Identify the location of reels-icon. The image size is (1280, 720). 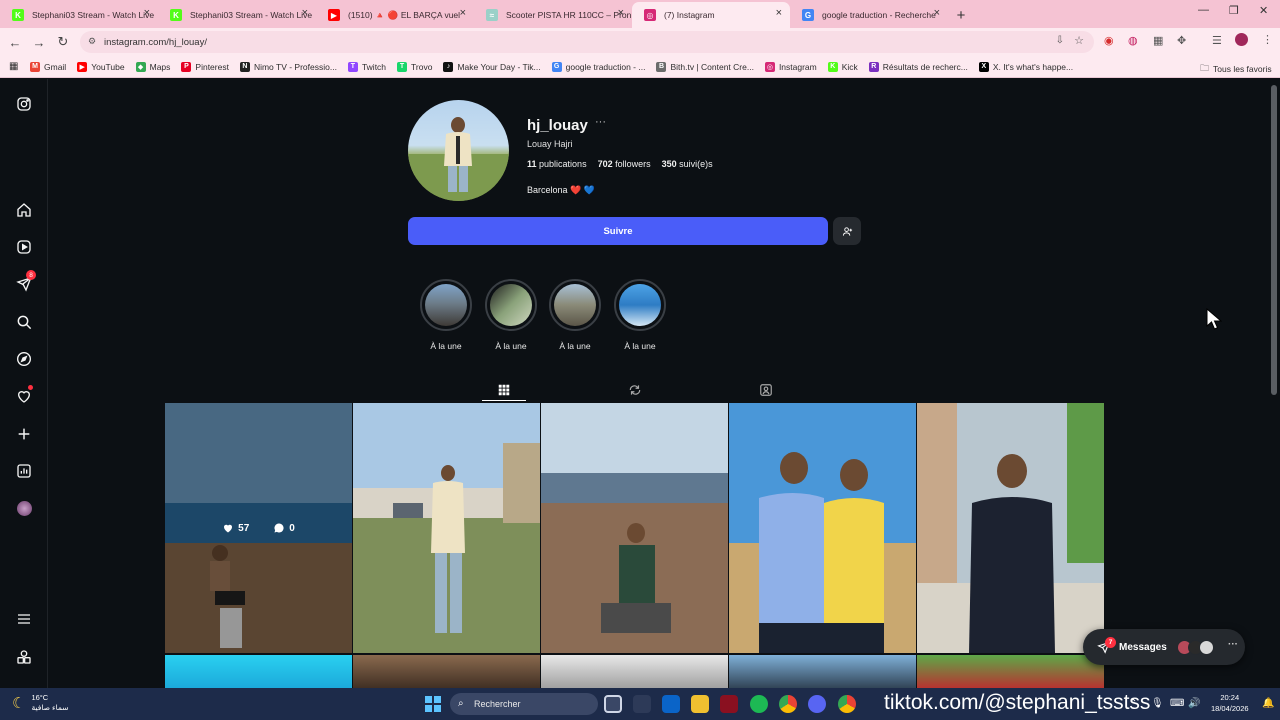
(24, 247).